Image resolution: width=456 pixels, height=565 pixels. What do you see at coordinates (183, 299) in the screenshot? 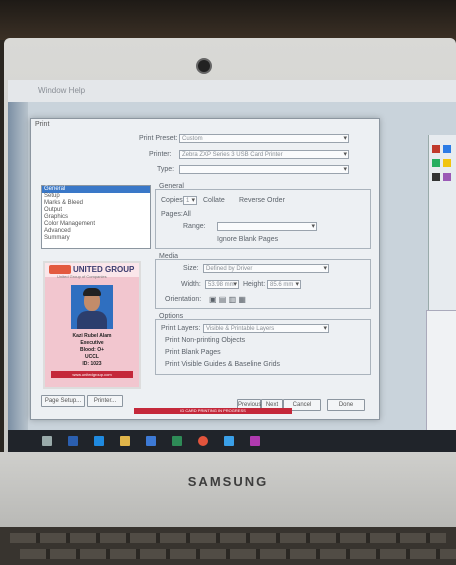
I see `orientation-label: Orientation:` at bounding box center [183, 299].